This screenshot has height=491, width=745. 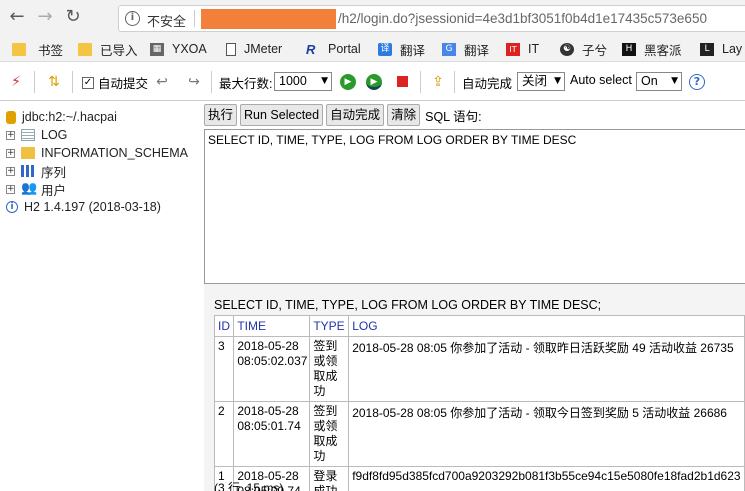 I want to click on autocomplete-select: 关闭 ▼, so click(x=541, y=81).